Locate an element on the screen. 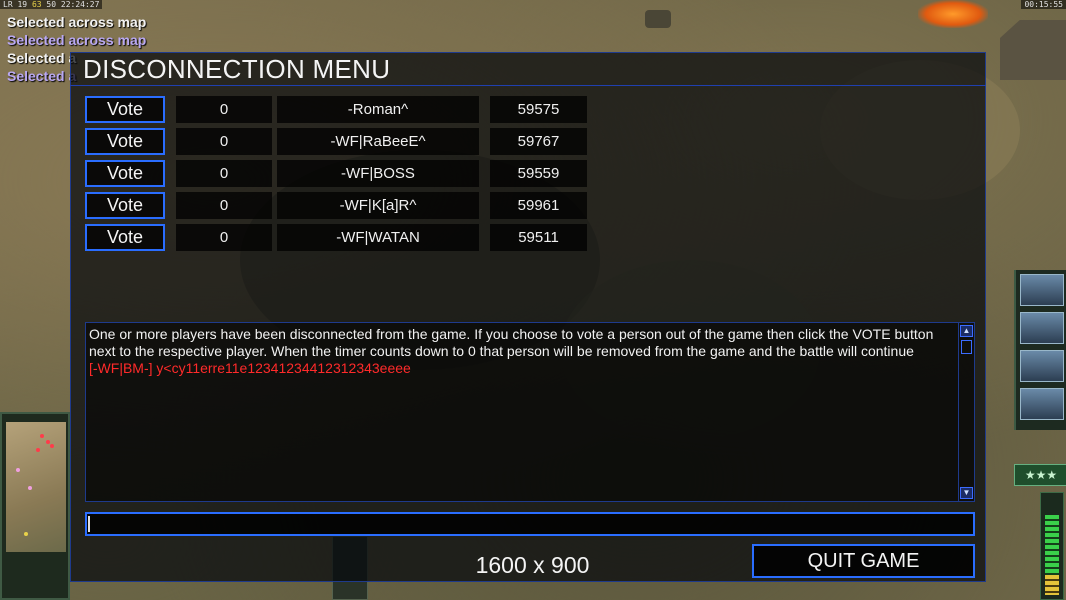 The width and height of the screenshot is (1066, 600). dialog-title: DISCONNECTION MENU is located at coordinates (237, 69).